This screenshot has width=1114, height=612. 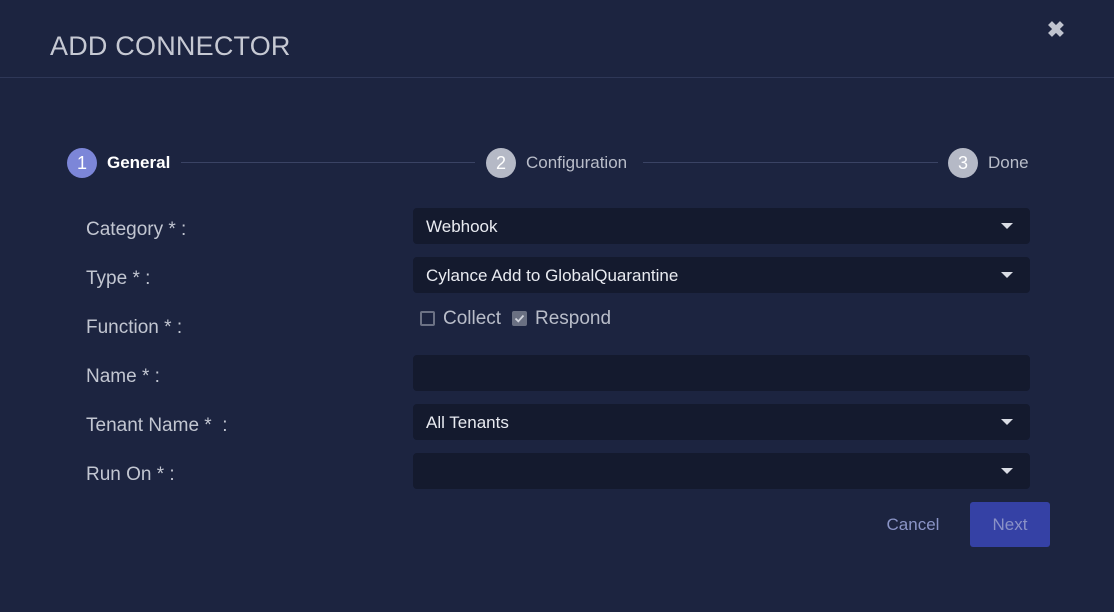 What do you see at coordinates (721, 373) in the screenshot?
I see `name-input` at bounding box center [721, 373].